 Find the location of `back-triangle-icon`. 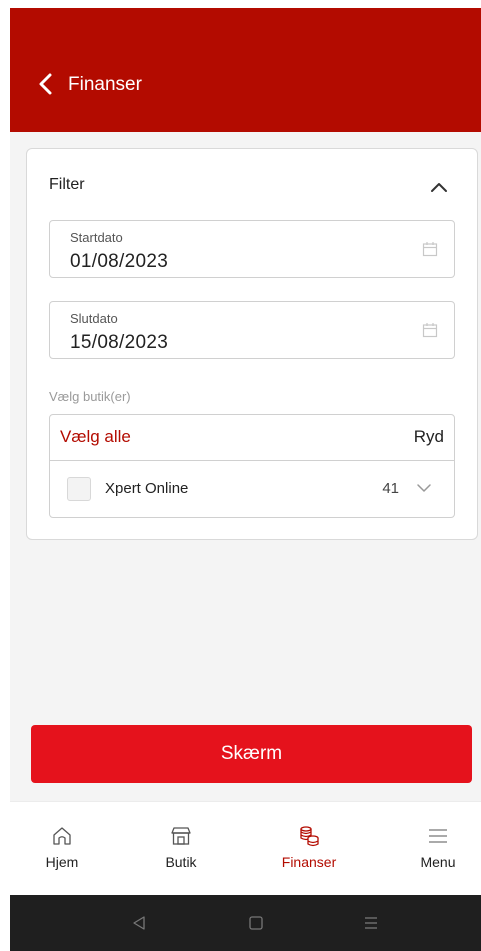

back-triangle-icon is located at coordinates (139, 923).